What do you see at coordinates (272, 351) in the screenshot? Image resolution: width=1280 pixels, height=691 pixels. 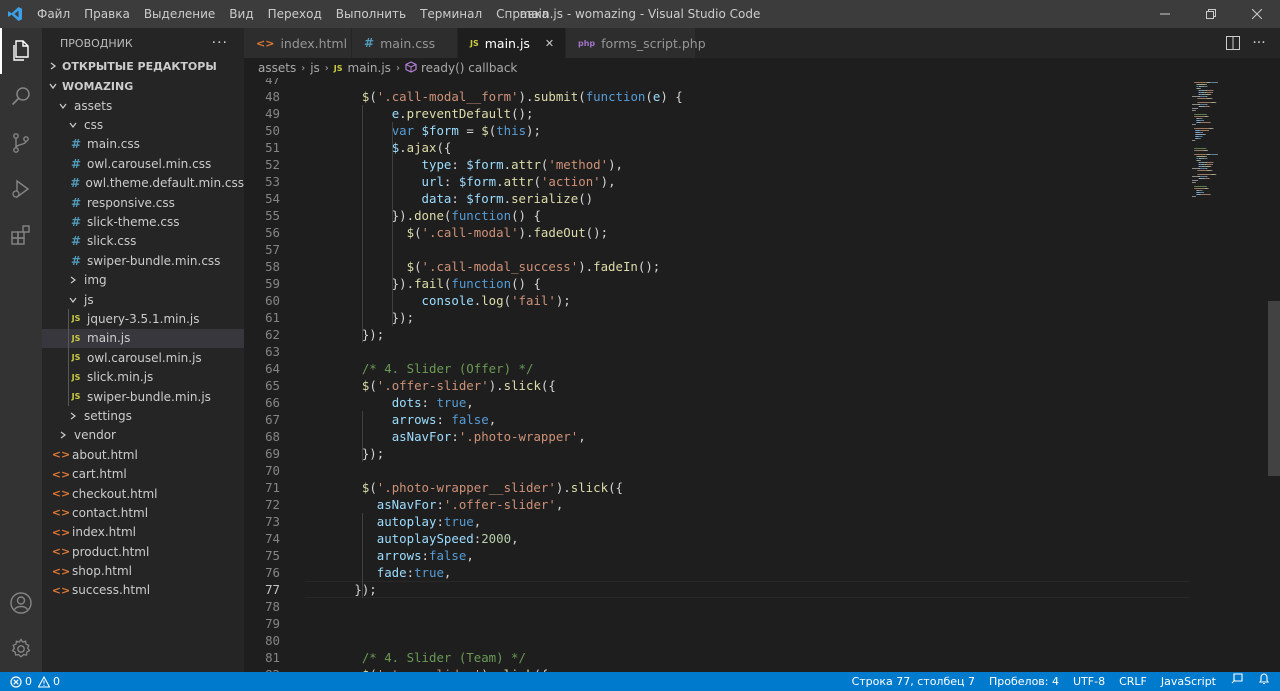 I see `line-number: 63` at bounding box center [272, 351].